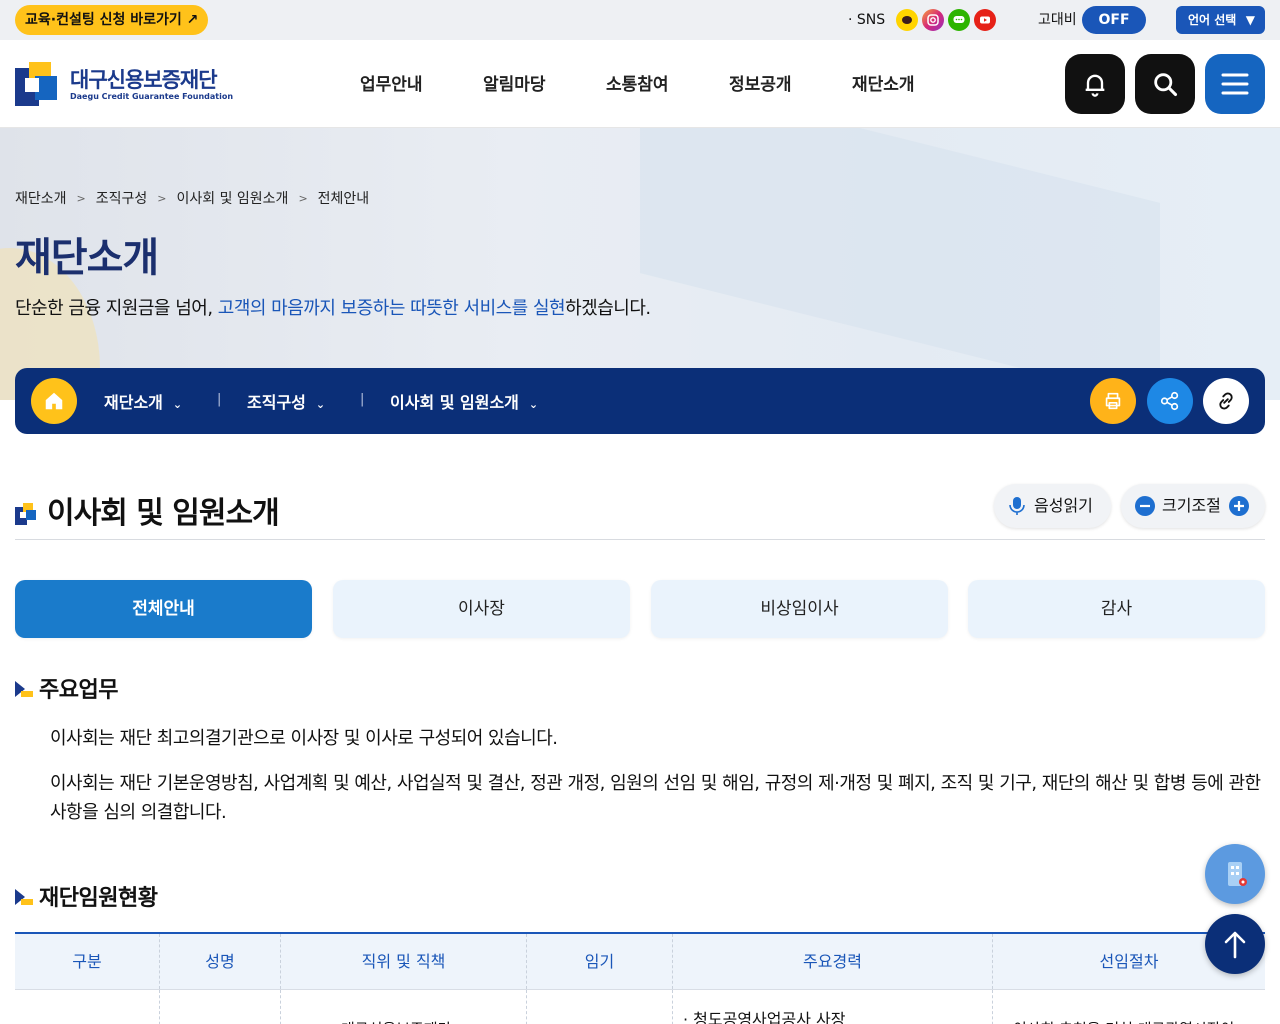  I want to click on page-title: 재단소개, so click(87, 258).